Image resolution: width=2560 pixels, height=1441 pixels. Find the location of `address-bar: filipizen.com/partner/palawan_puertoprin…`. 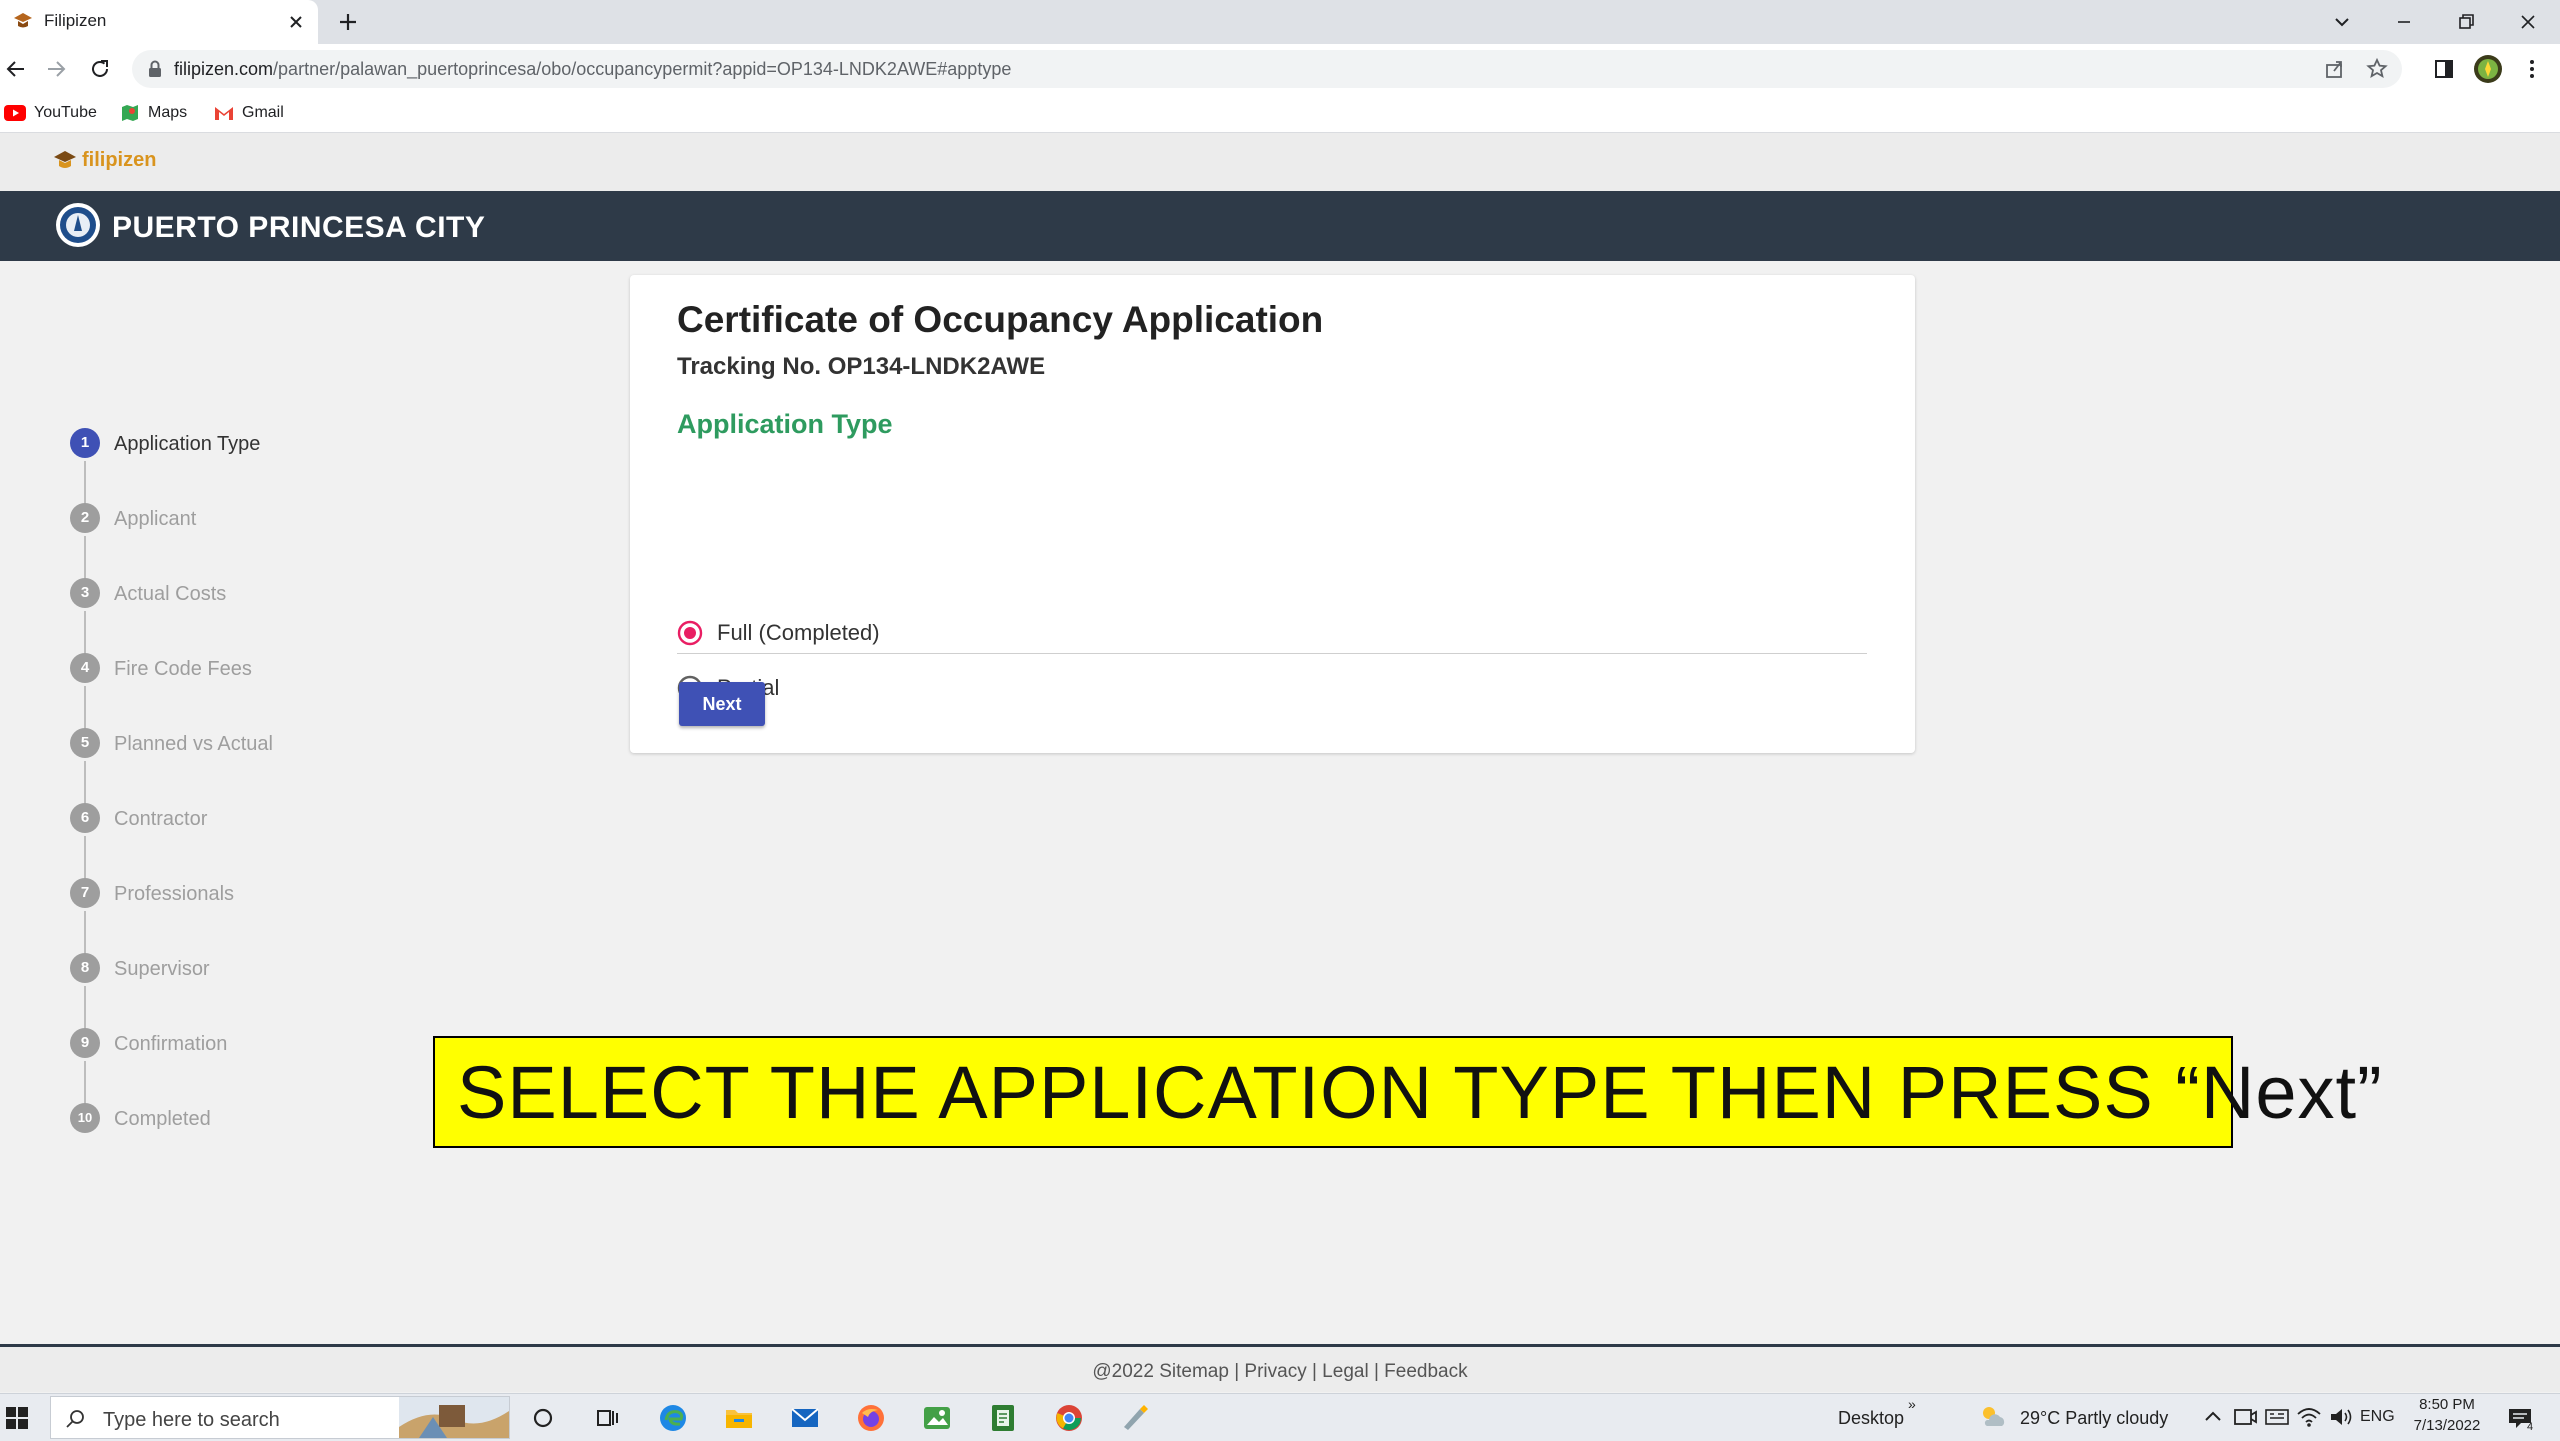

address-bar: filipizen.com/partner/palawan_puertoprin… is located at coordinates (1267, 69).